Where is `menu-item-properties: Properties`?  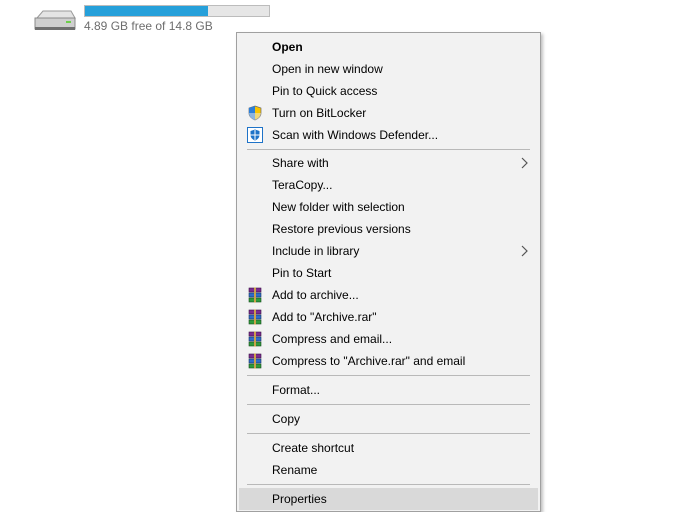 menu-item-properties: Properties is located at coordinates (388, 499).